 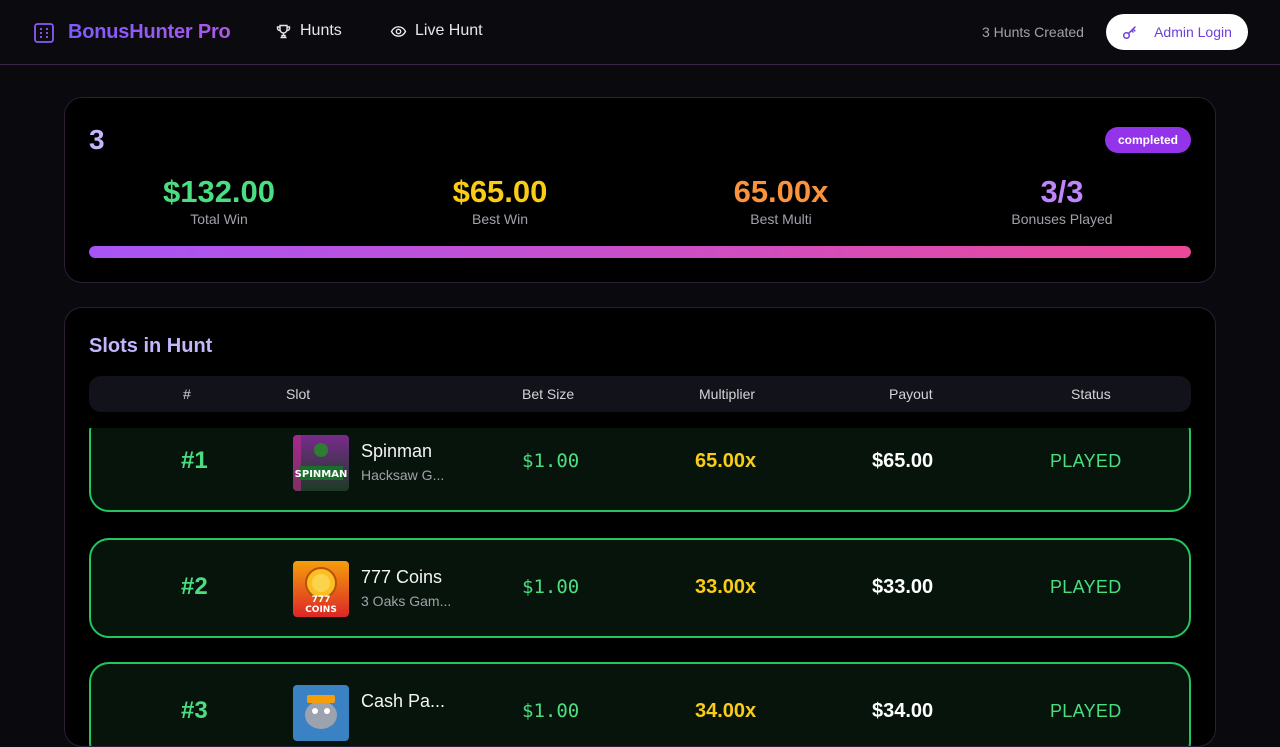 What do you see at coordinates (903, 587) in the screenshot?
I see `payout: $33.00` at bounding box center [903, 587].